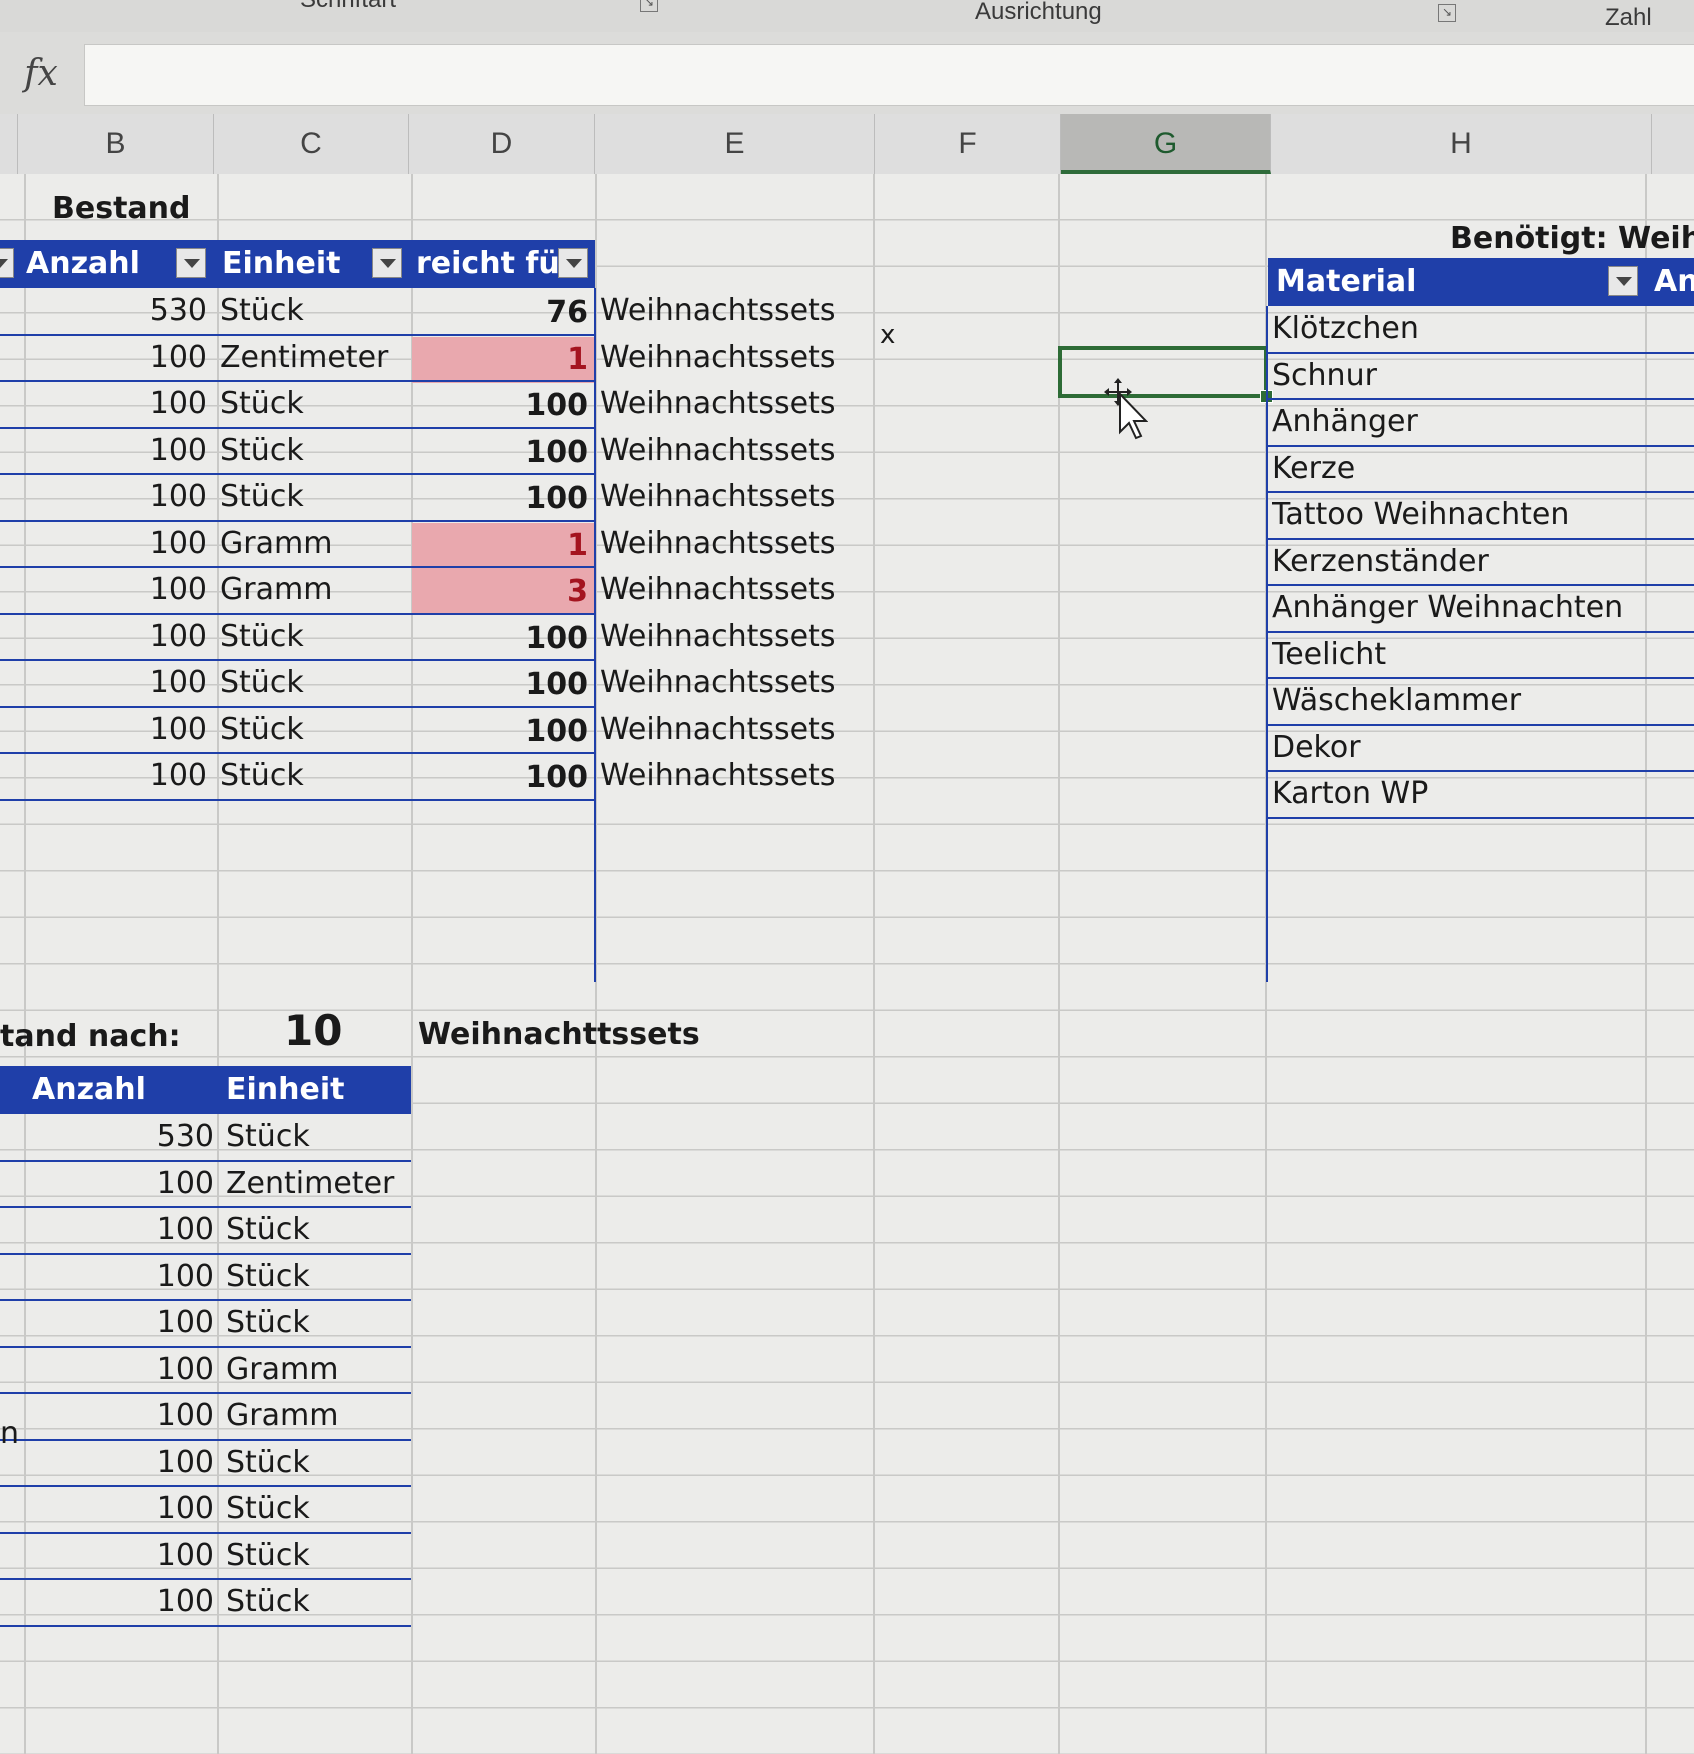  Describe the element at coordinates (1673, 144) in the screenshot. I see `column-header-i` at that location.